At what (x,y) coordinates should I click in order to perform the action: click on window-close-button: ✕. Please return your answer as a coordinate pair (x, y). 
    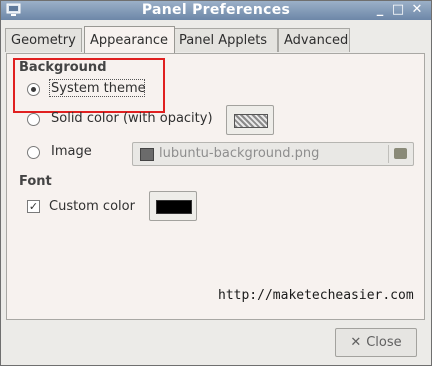
    Looking at the image, I should click on (417, 10).